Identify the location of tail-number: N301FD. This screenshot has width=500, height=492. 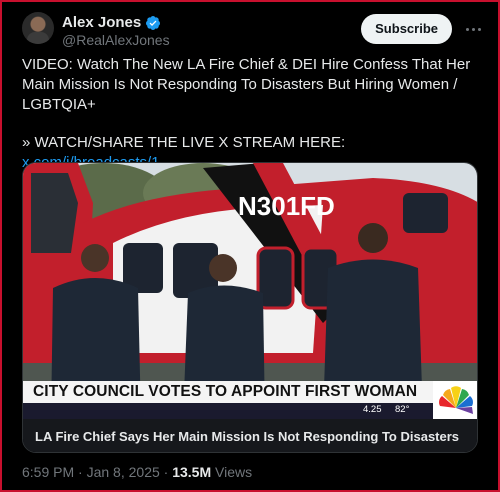
(286, 206).